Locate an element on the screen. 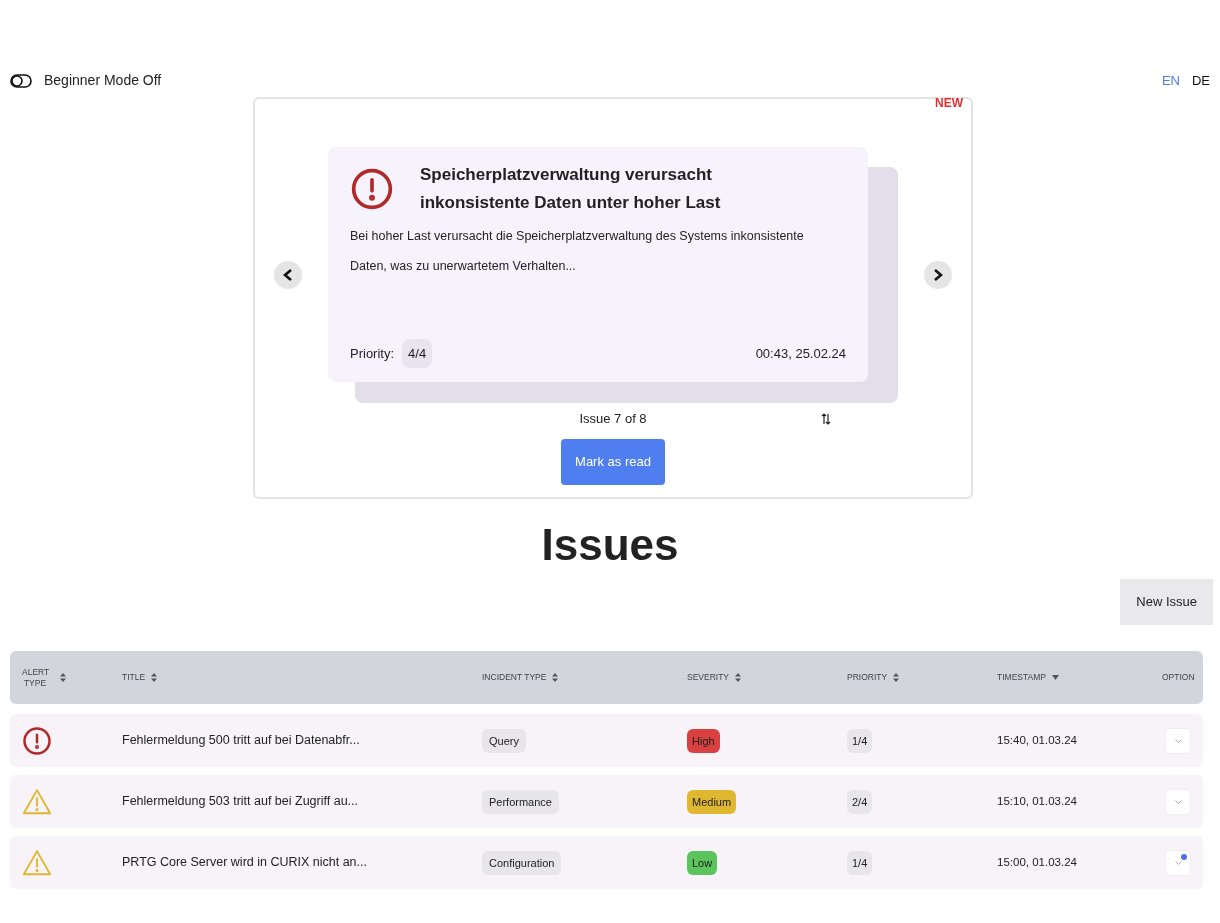 The height and width of the screenshot is (923, 1220). timestamp-cell-text: 15:10, 01.03.24 is located at coordinates (1037, 801).